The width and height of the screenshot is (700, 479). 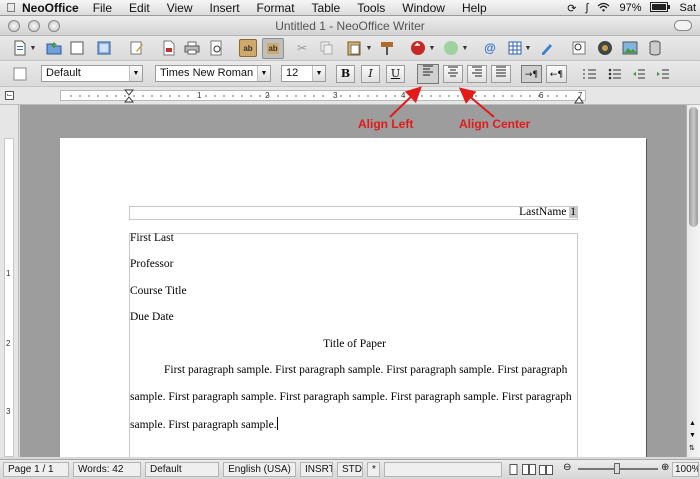 What do you see at coordinates (216, 48) in the screenshot?
I see `page-preview-icon` at bounding box center [216, 48].